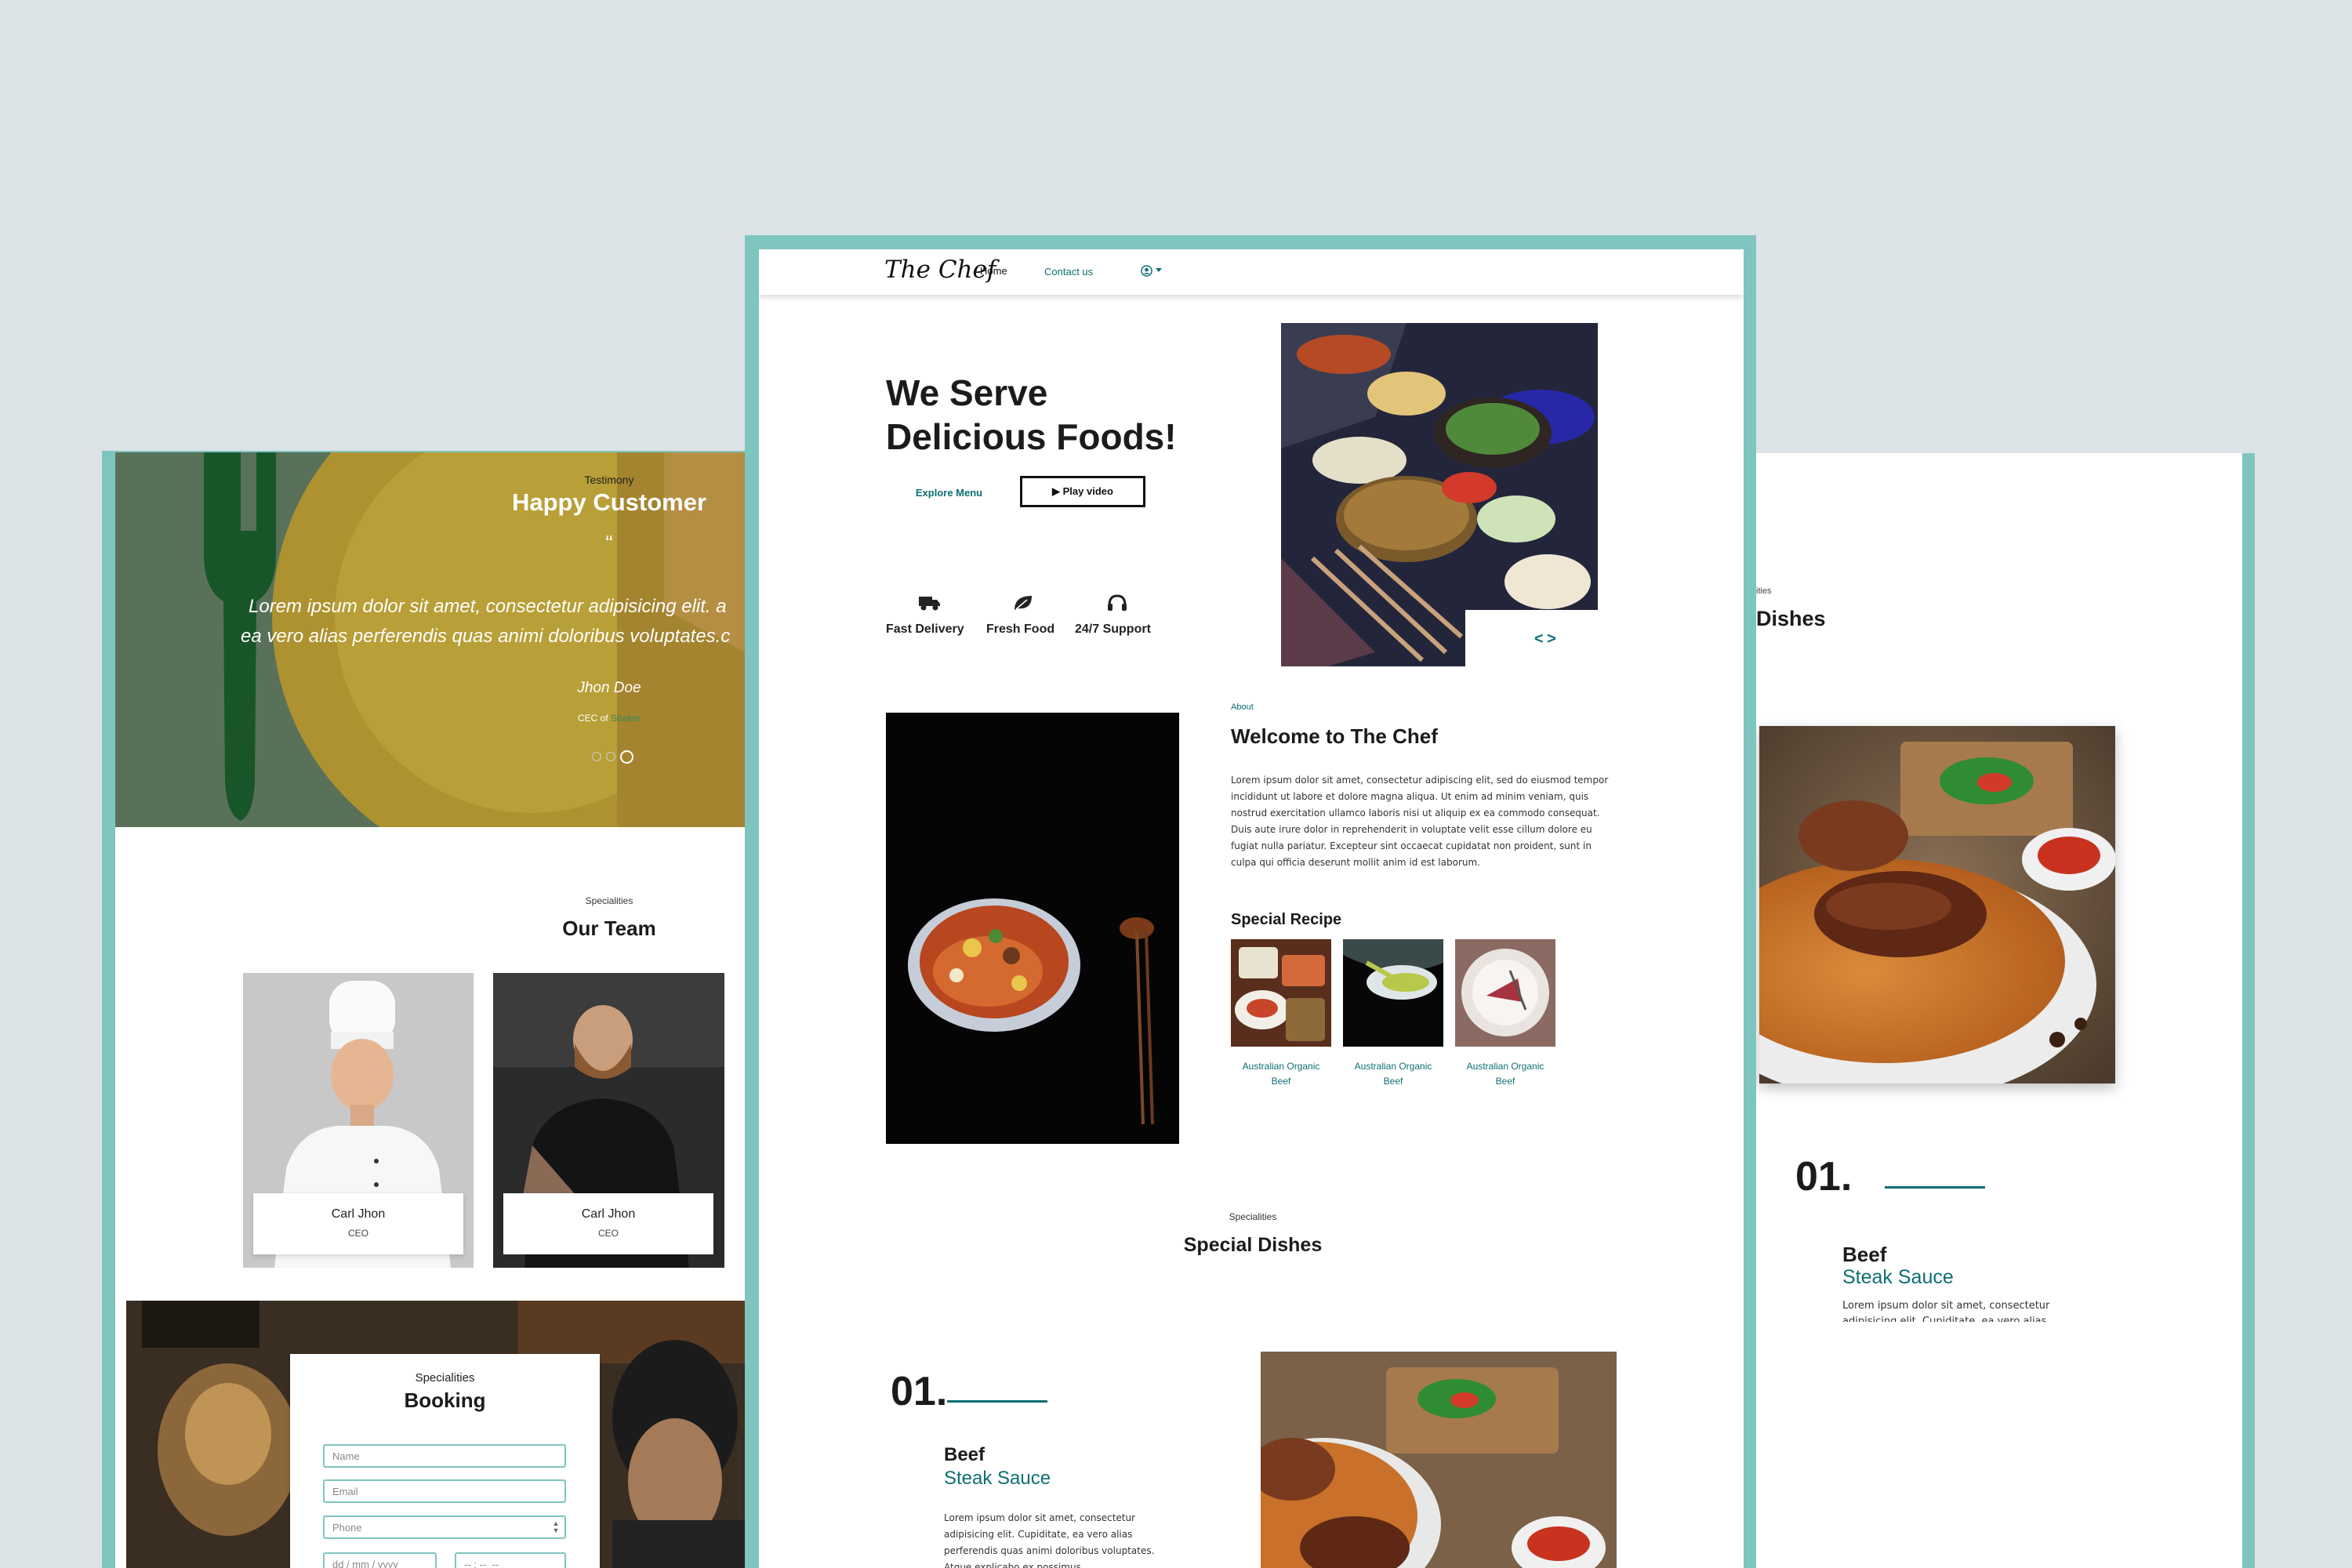  I want to click on recipe-card-2: Australian Organic Beef, so click(1393, 1013).